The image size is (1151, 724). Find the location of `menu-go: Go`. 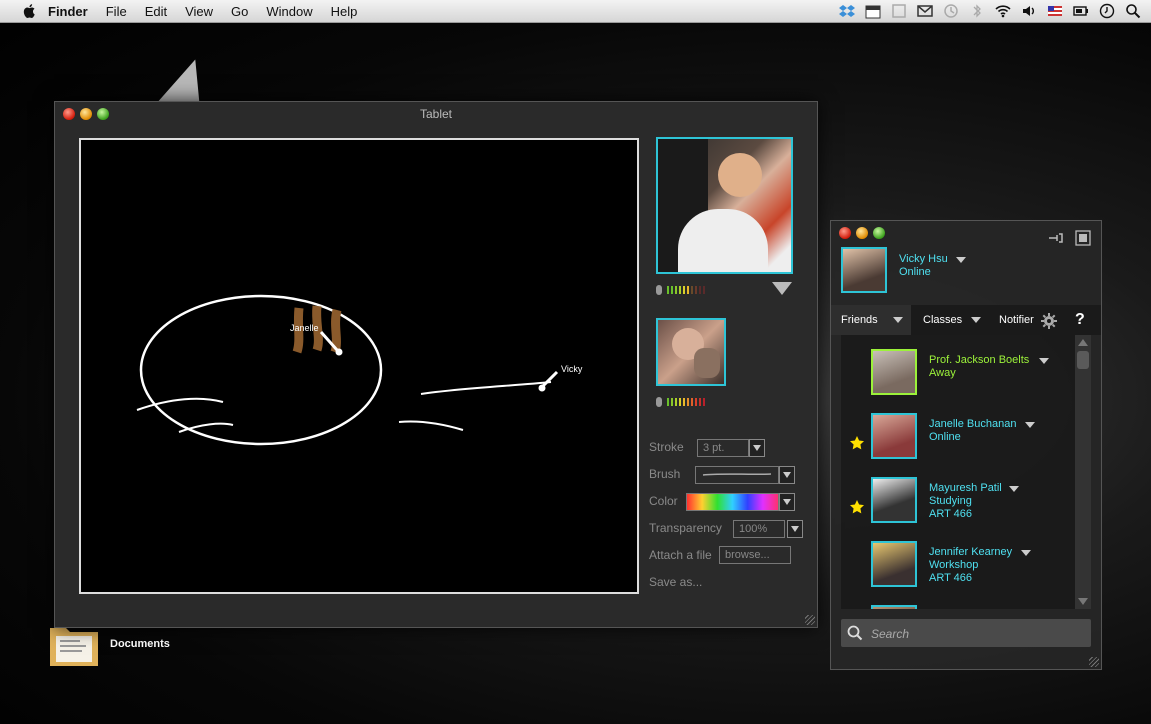

menu-go: Go is located at coordinates (239, 11).